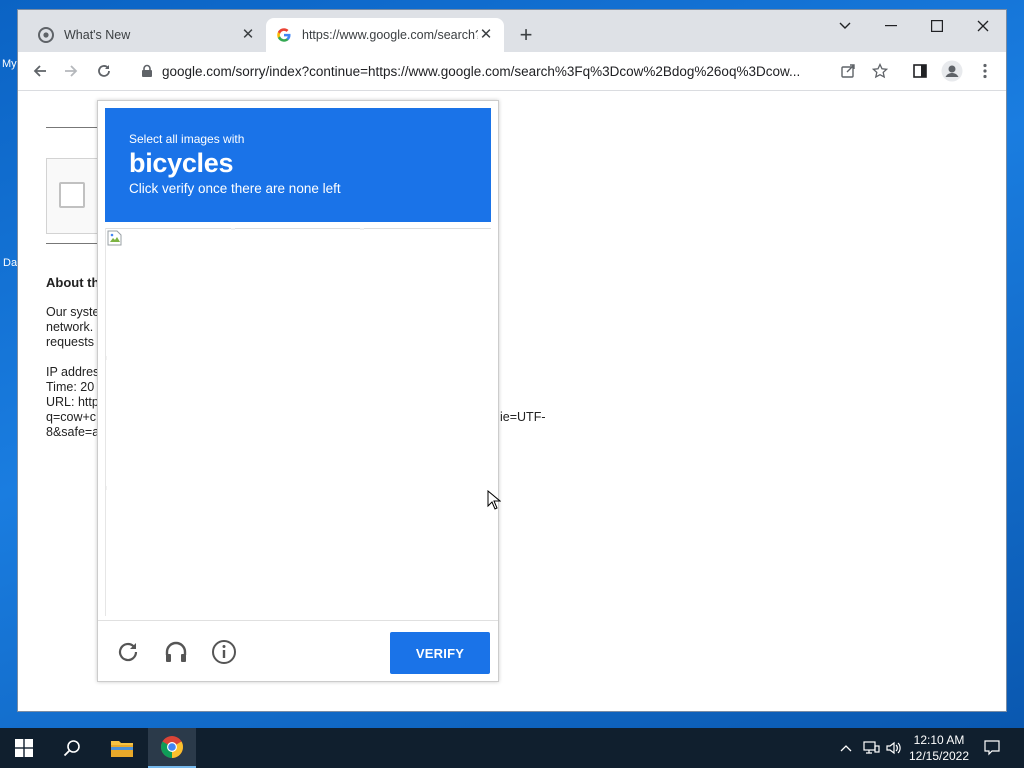 The image size is (1024, 768). What do you see at coordinates (846, 748) in the screenshot?
I see `show-hidden-icons-icon` at bounding box center [846, 748].